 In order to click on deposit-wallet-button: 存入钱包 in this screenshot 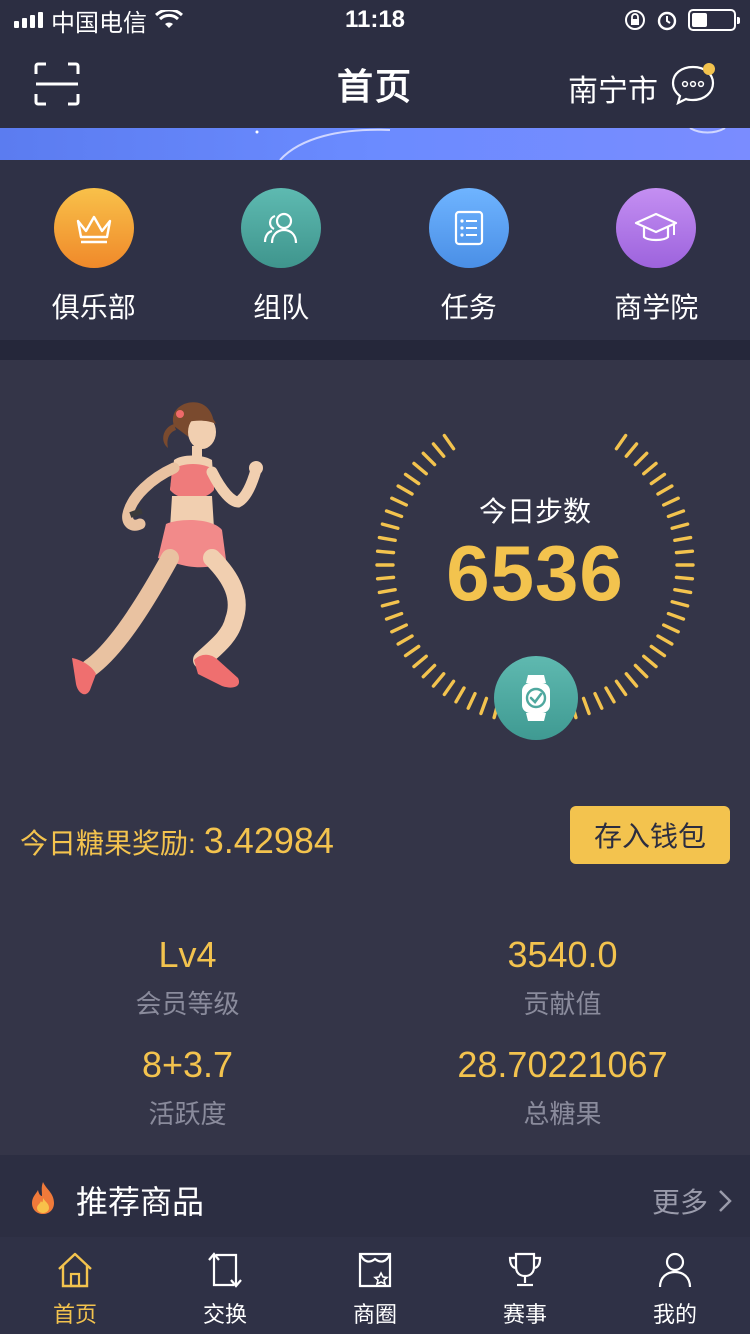, I will do `click(650, 835)`.